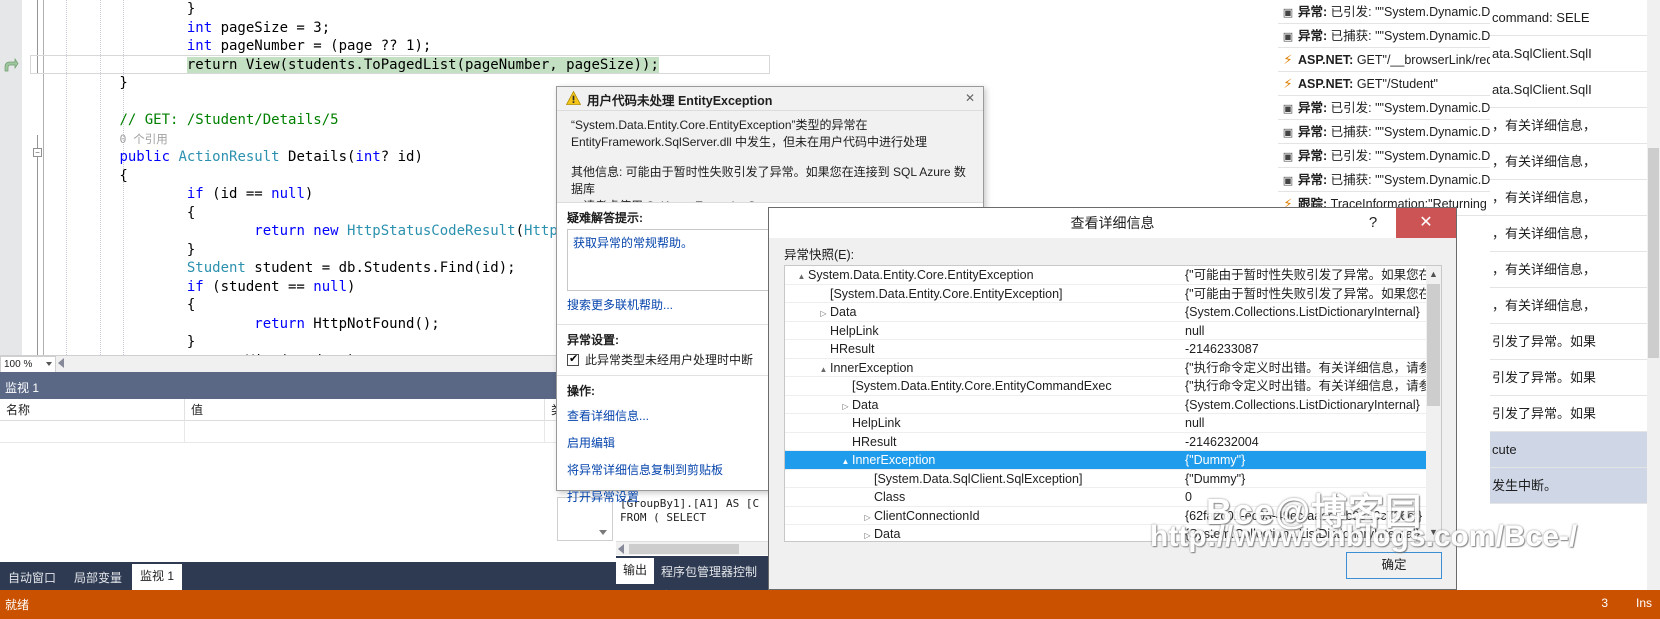  I want to click on editor-indicator-margin, so click(11, 177).